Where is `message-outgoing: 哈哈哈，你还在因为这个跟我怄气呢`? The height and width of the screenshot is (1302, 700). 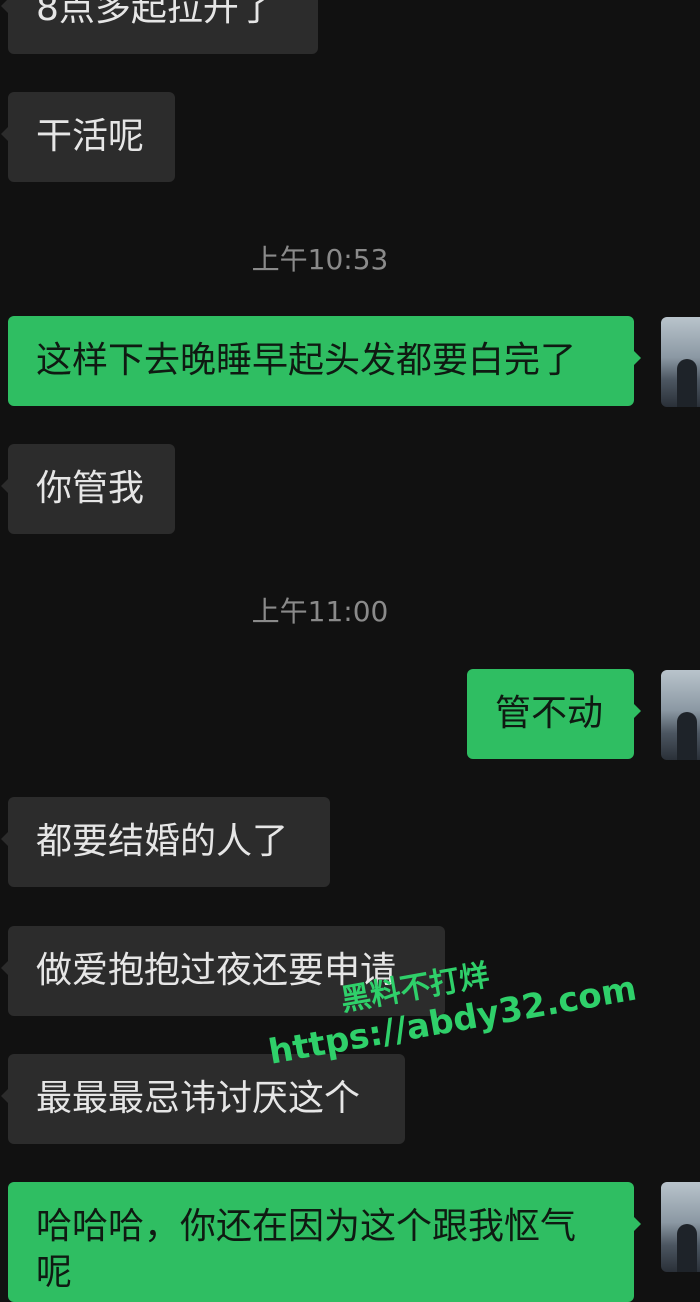 message-outgoing: 哈哈哈，你还在因为这个跟我怄气呢 is located at coordinates (324, 1242).